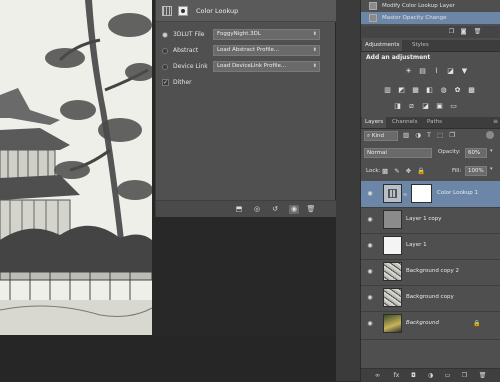  What do you see at coordinates (464, 71) in the screenshot?
I see `gradient-map-icon: ▼` at bounding box center [464, 71].